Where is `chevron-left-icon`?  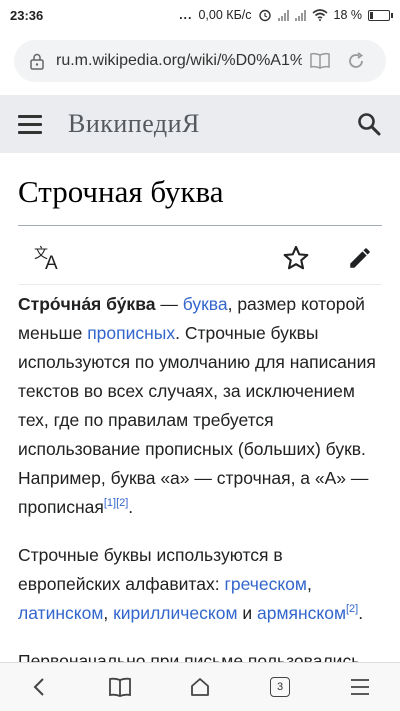
chevron-left-icon is located at coordinates (38, 687).